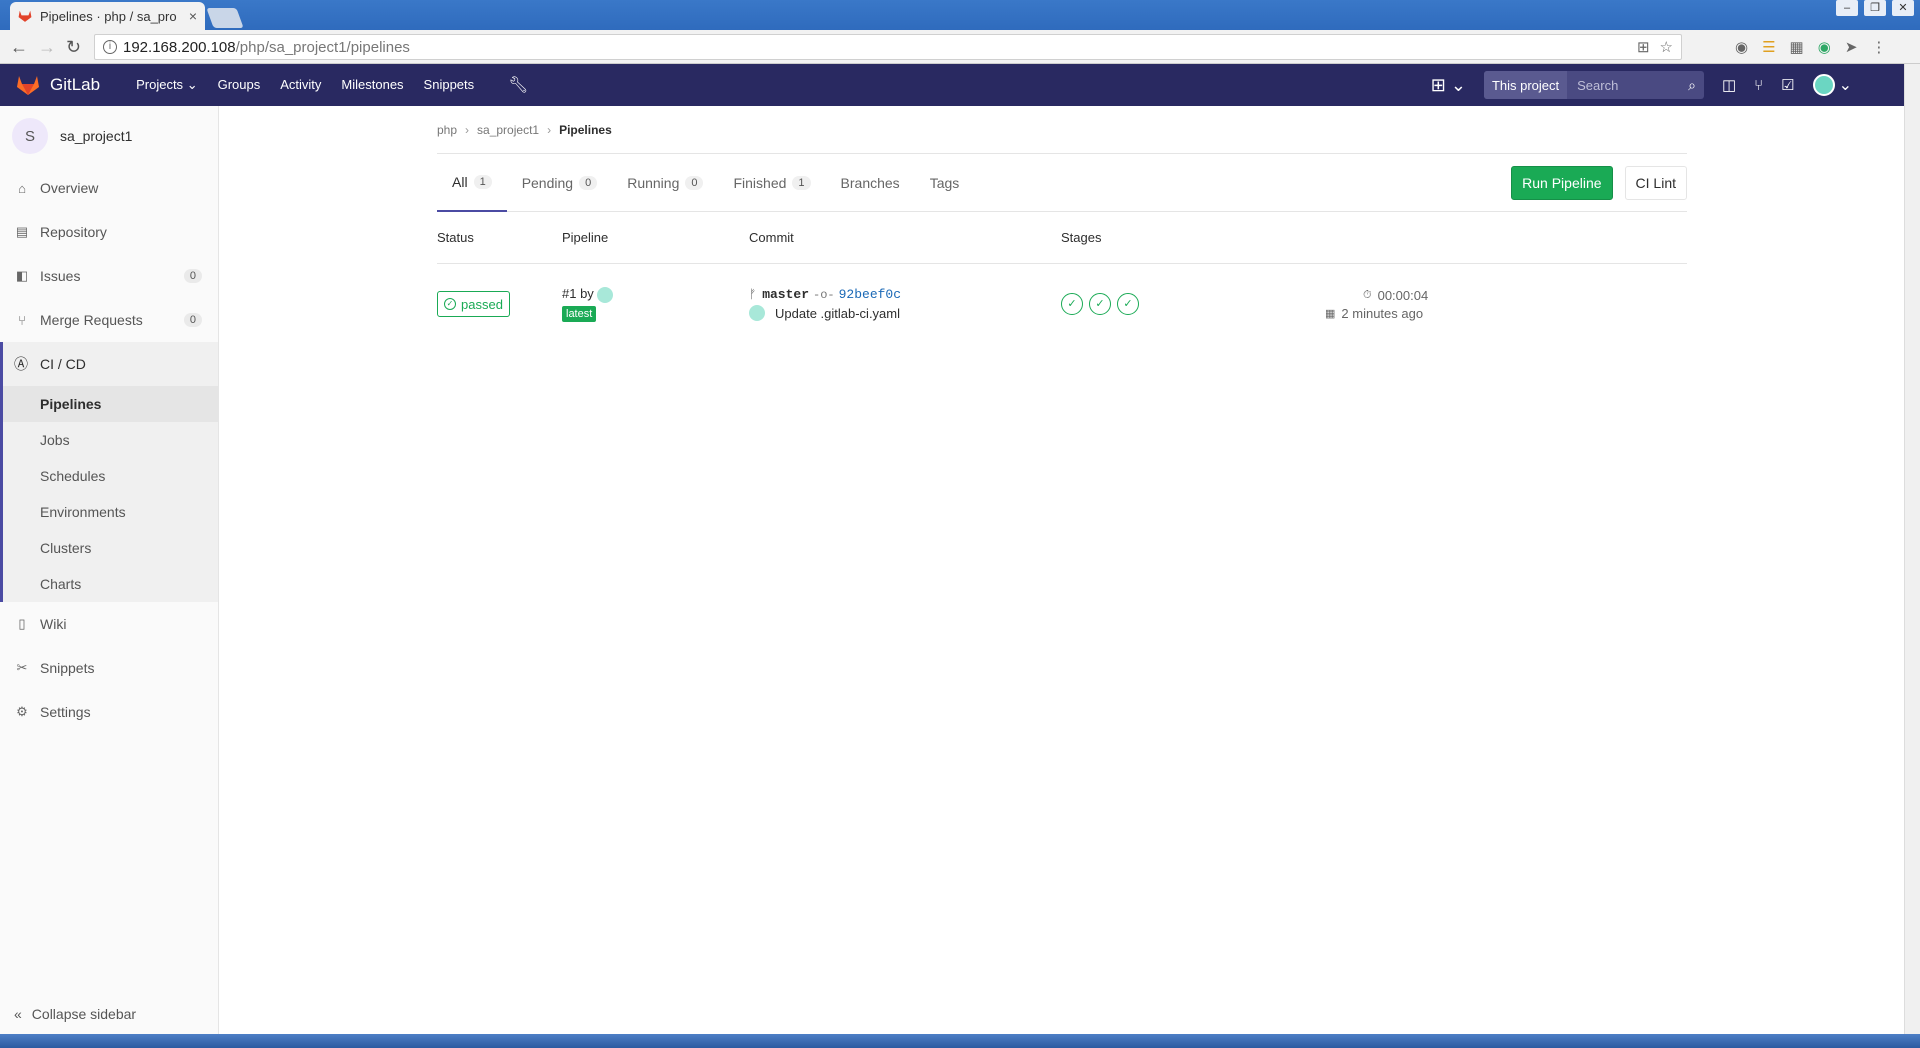 The height and width of the screenshot is (1048, 1920). I want to click on tab-pending: Pending 0, so click(560, 183).